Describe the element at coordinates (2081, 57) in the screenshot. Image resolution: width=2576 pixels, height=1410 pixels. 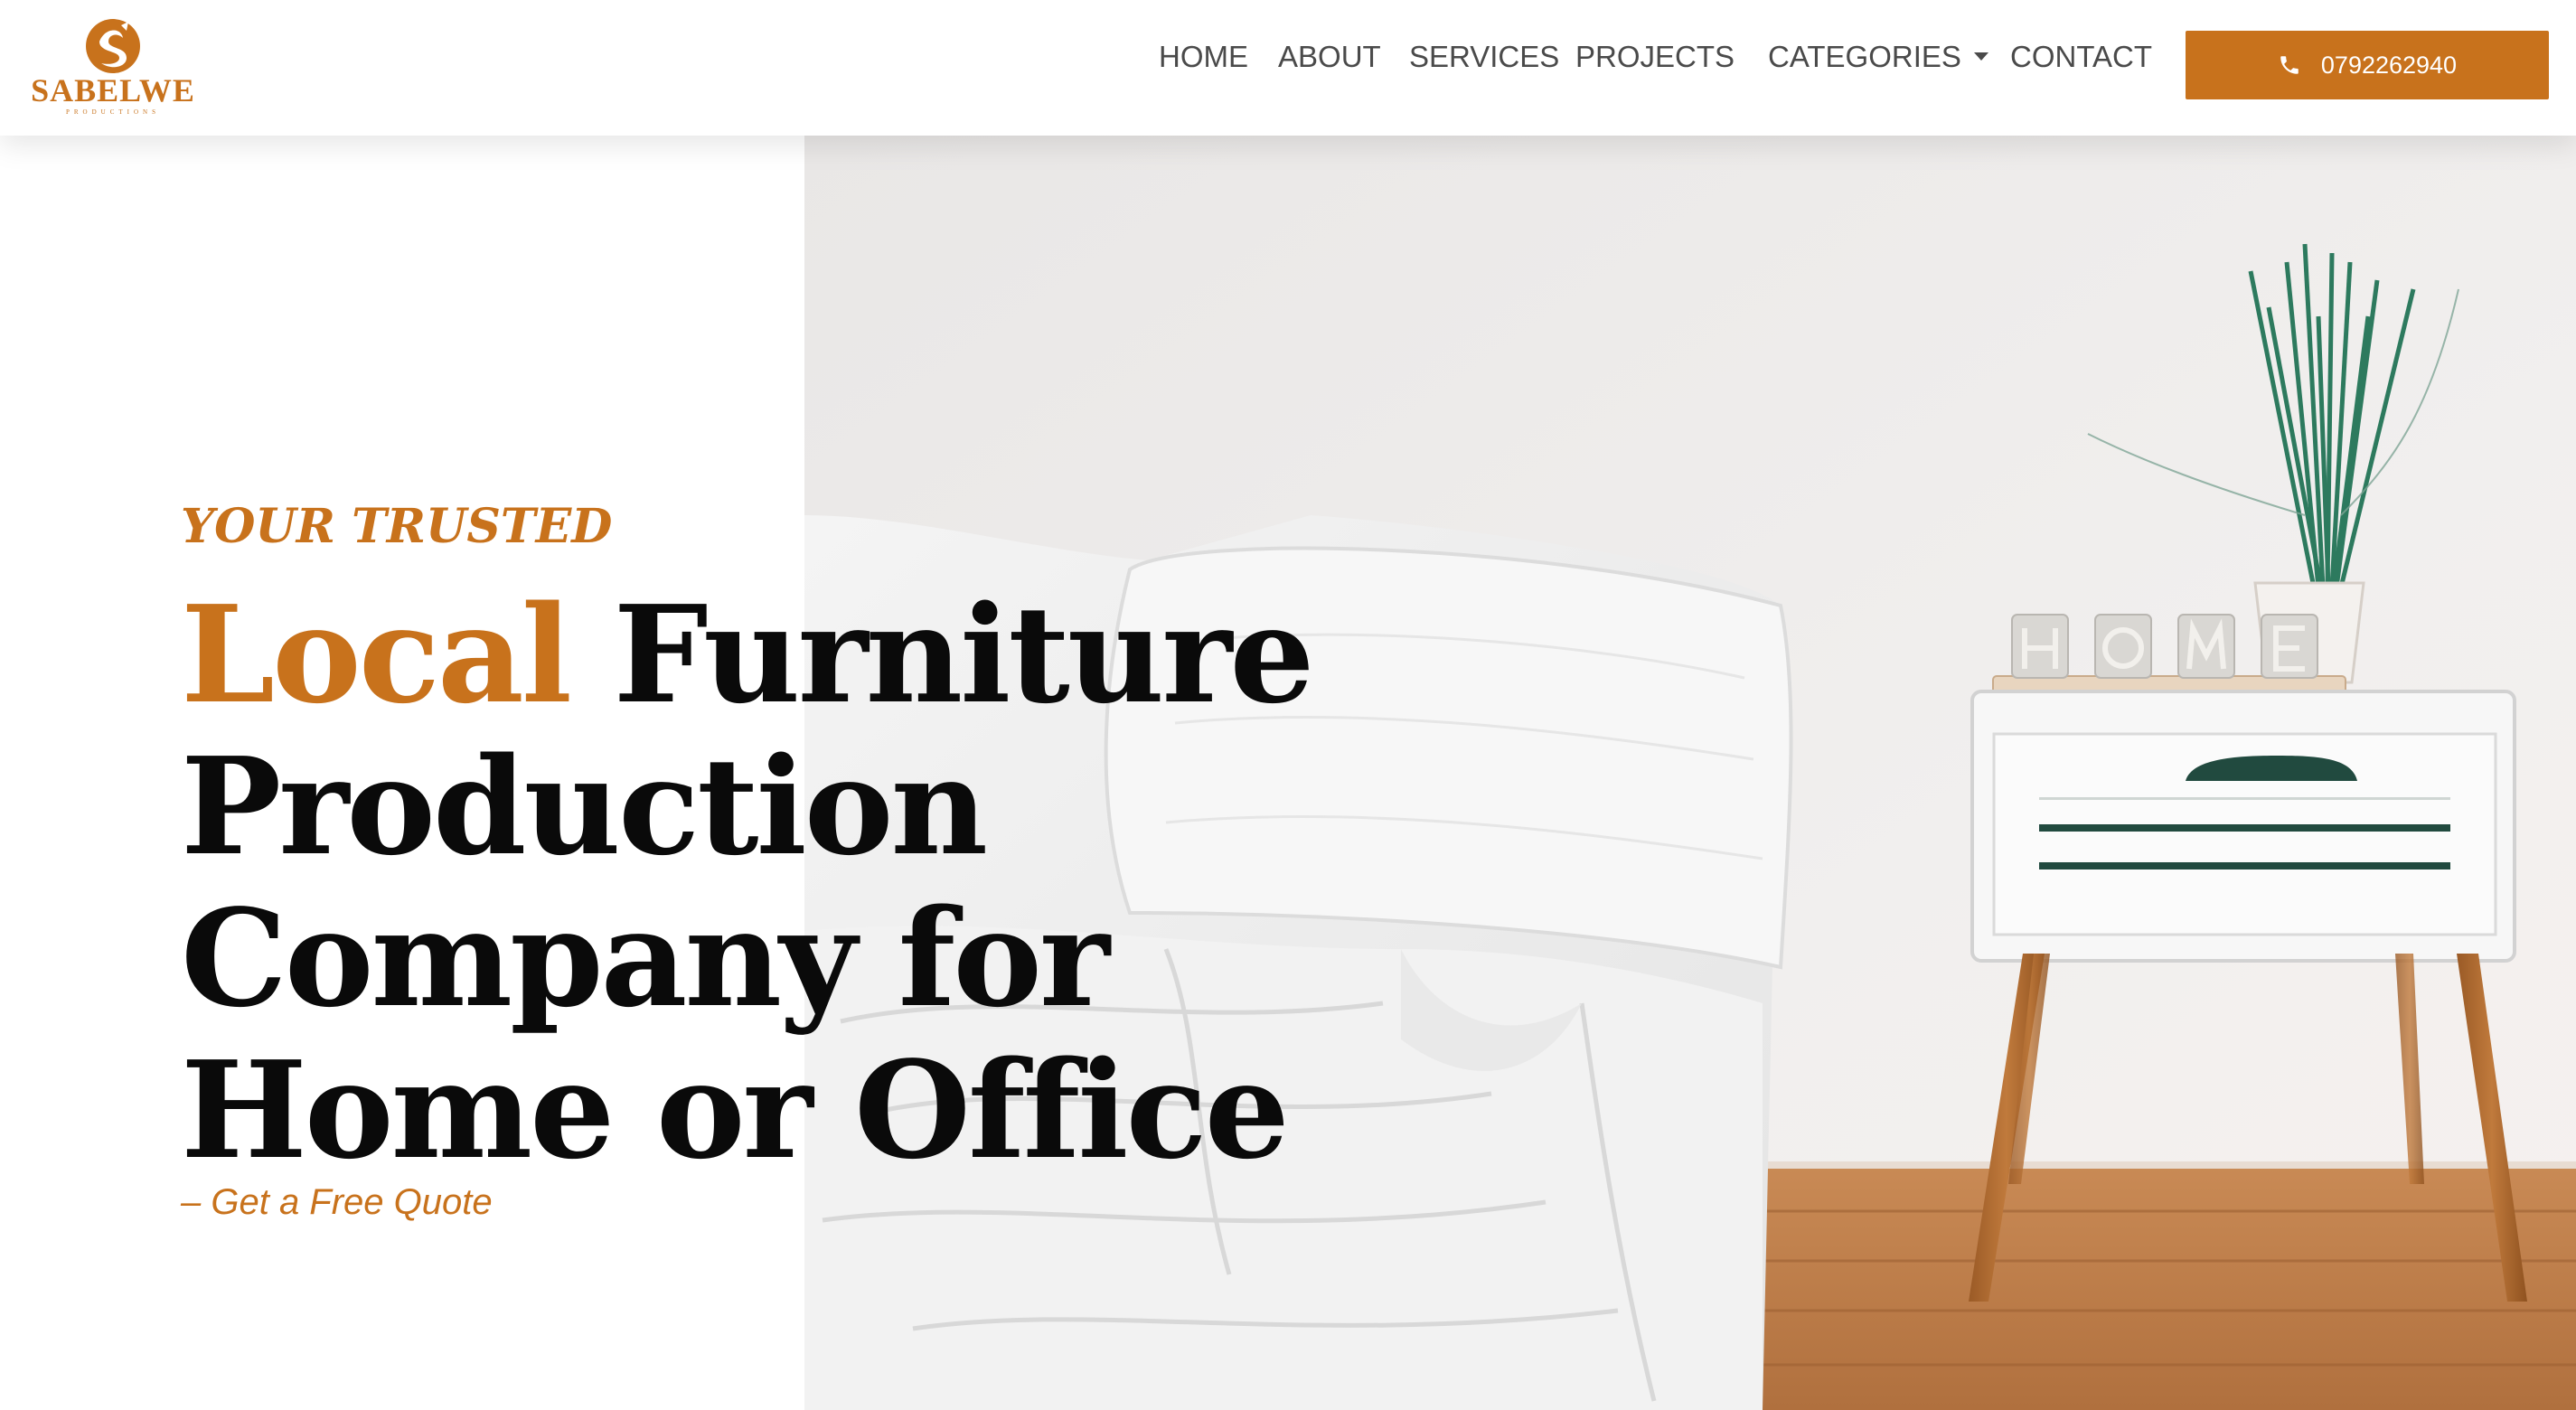
I see `nav-contact: CONTACT` at that location.